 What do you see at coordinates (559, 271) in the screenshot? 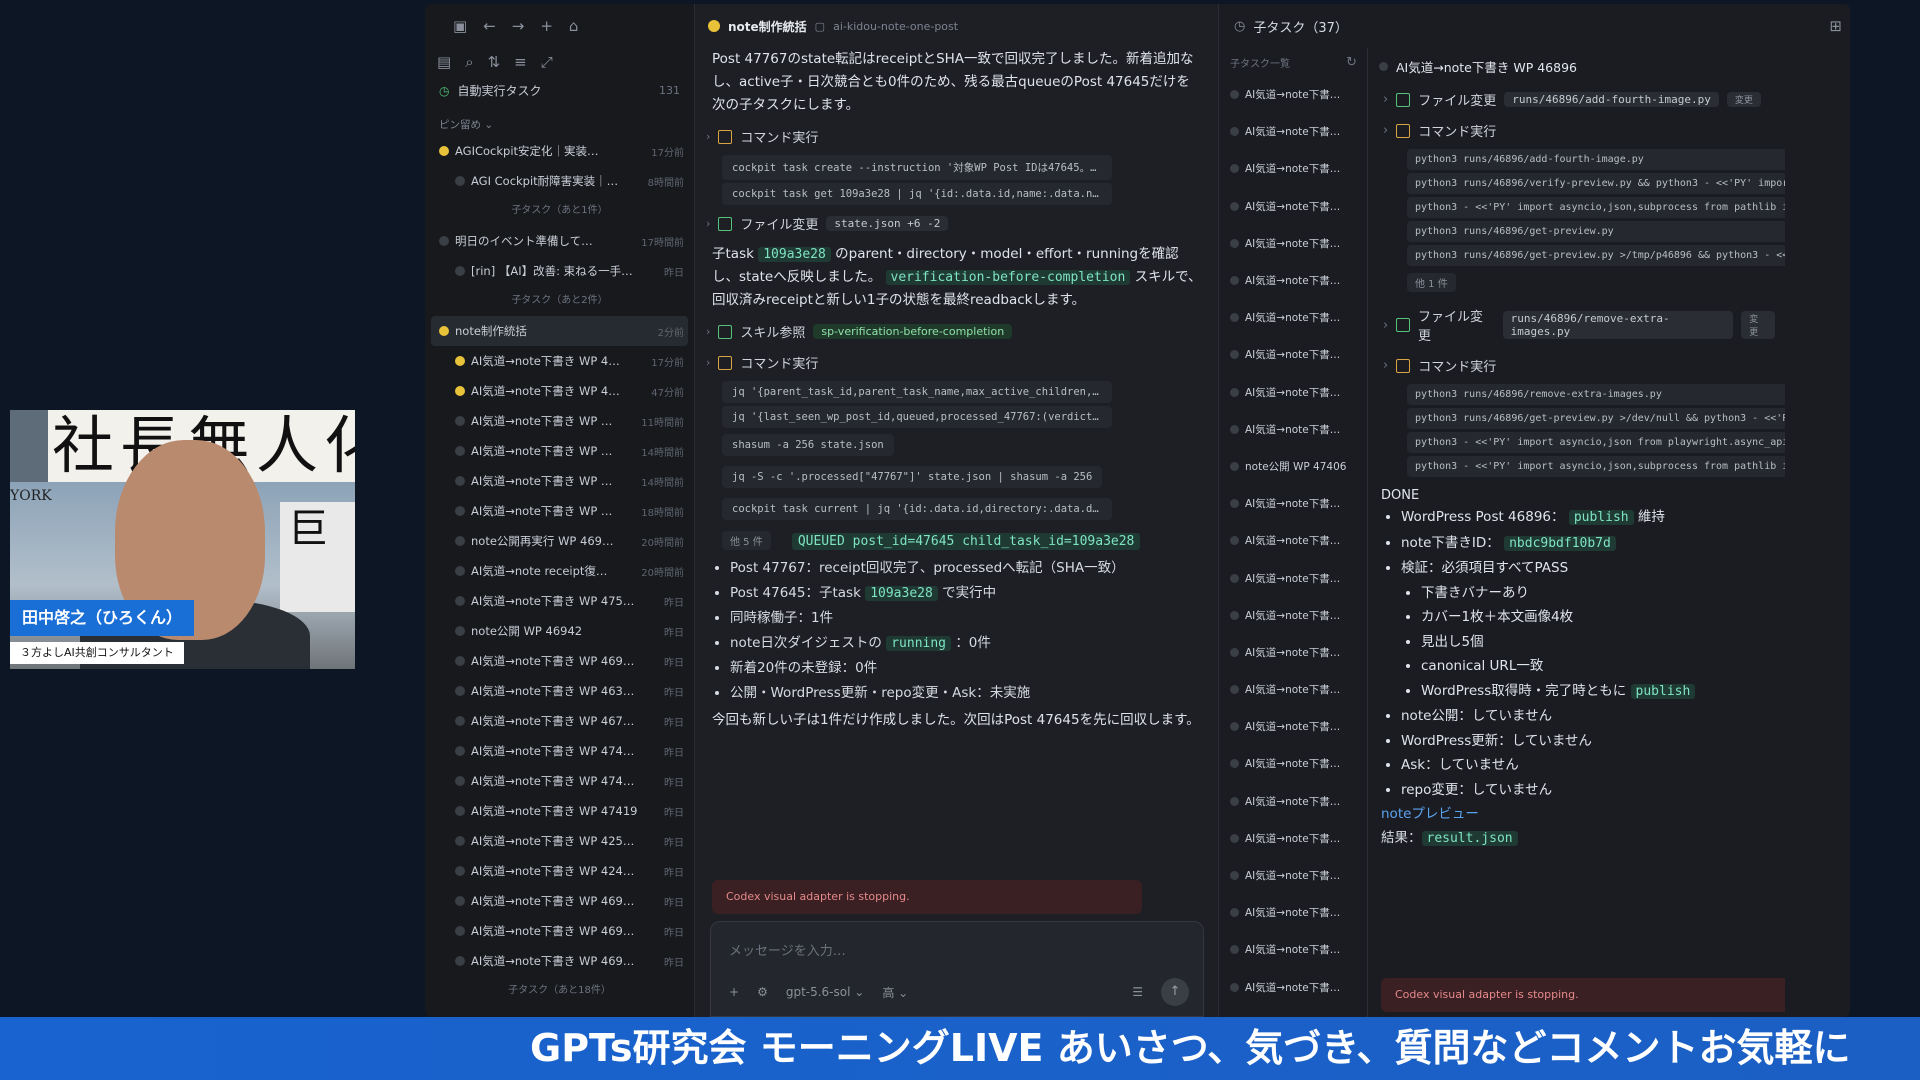
I see `sidebar-item: [rin] 【AI】改善: 束ねる一手… 昨日` at bounding box center [559, 271].